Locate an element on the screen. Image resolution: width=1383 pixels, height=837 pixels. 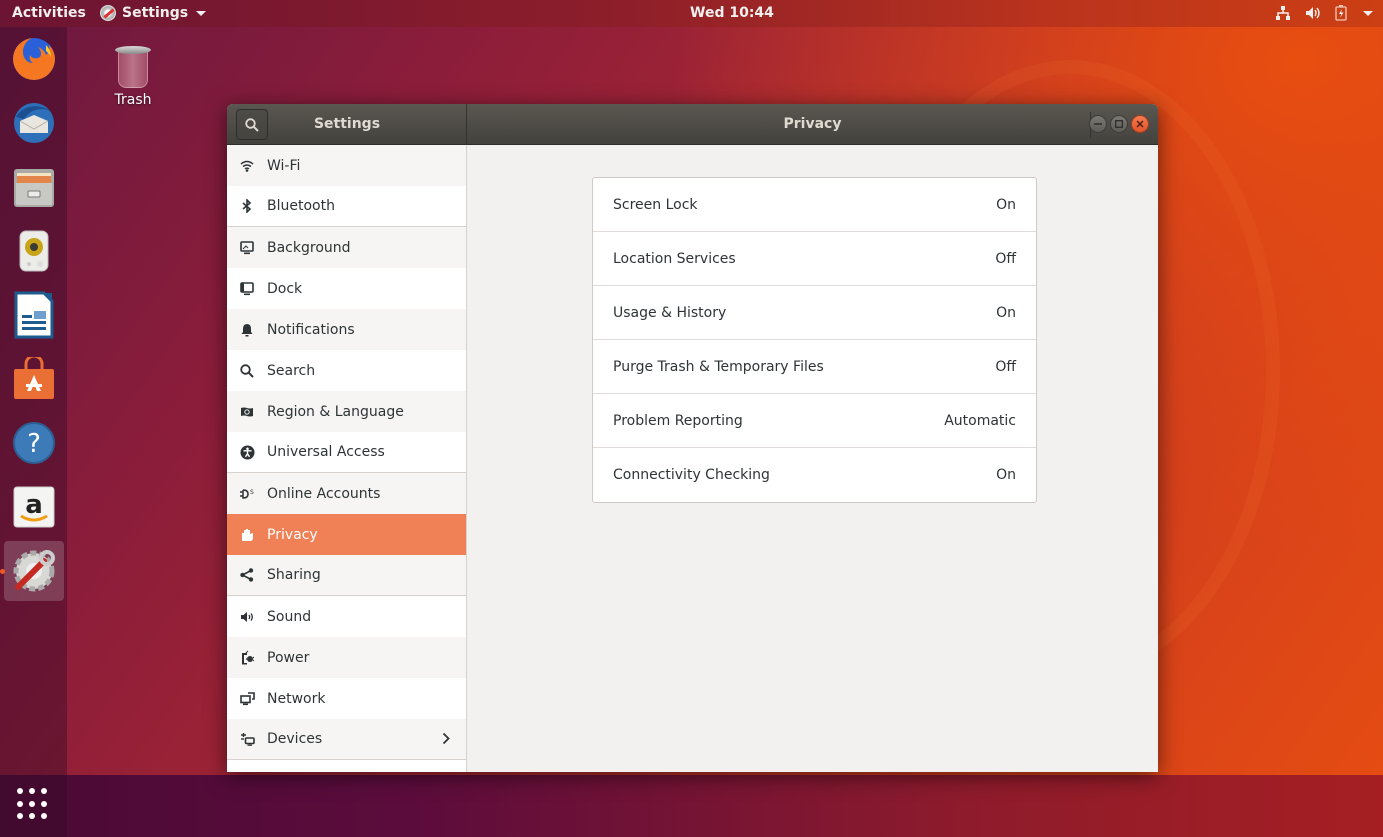
bell-icon is located at coordinates (247, 330).